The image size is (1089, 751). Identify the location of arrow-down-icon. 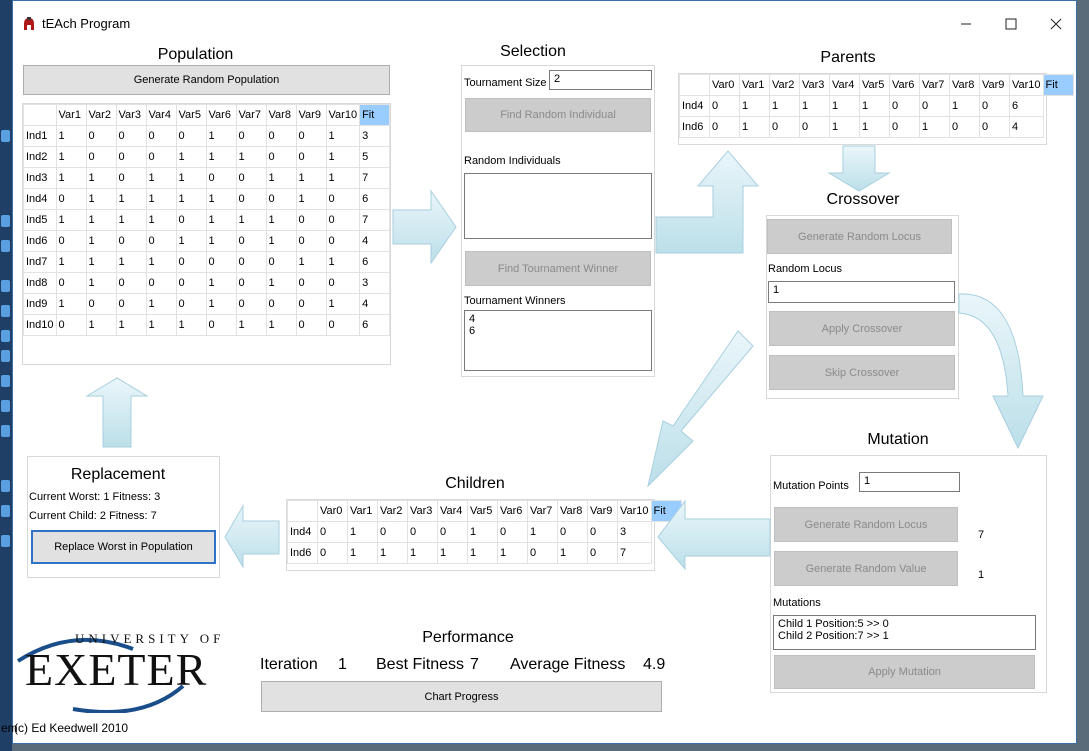
(859, 168).